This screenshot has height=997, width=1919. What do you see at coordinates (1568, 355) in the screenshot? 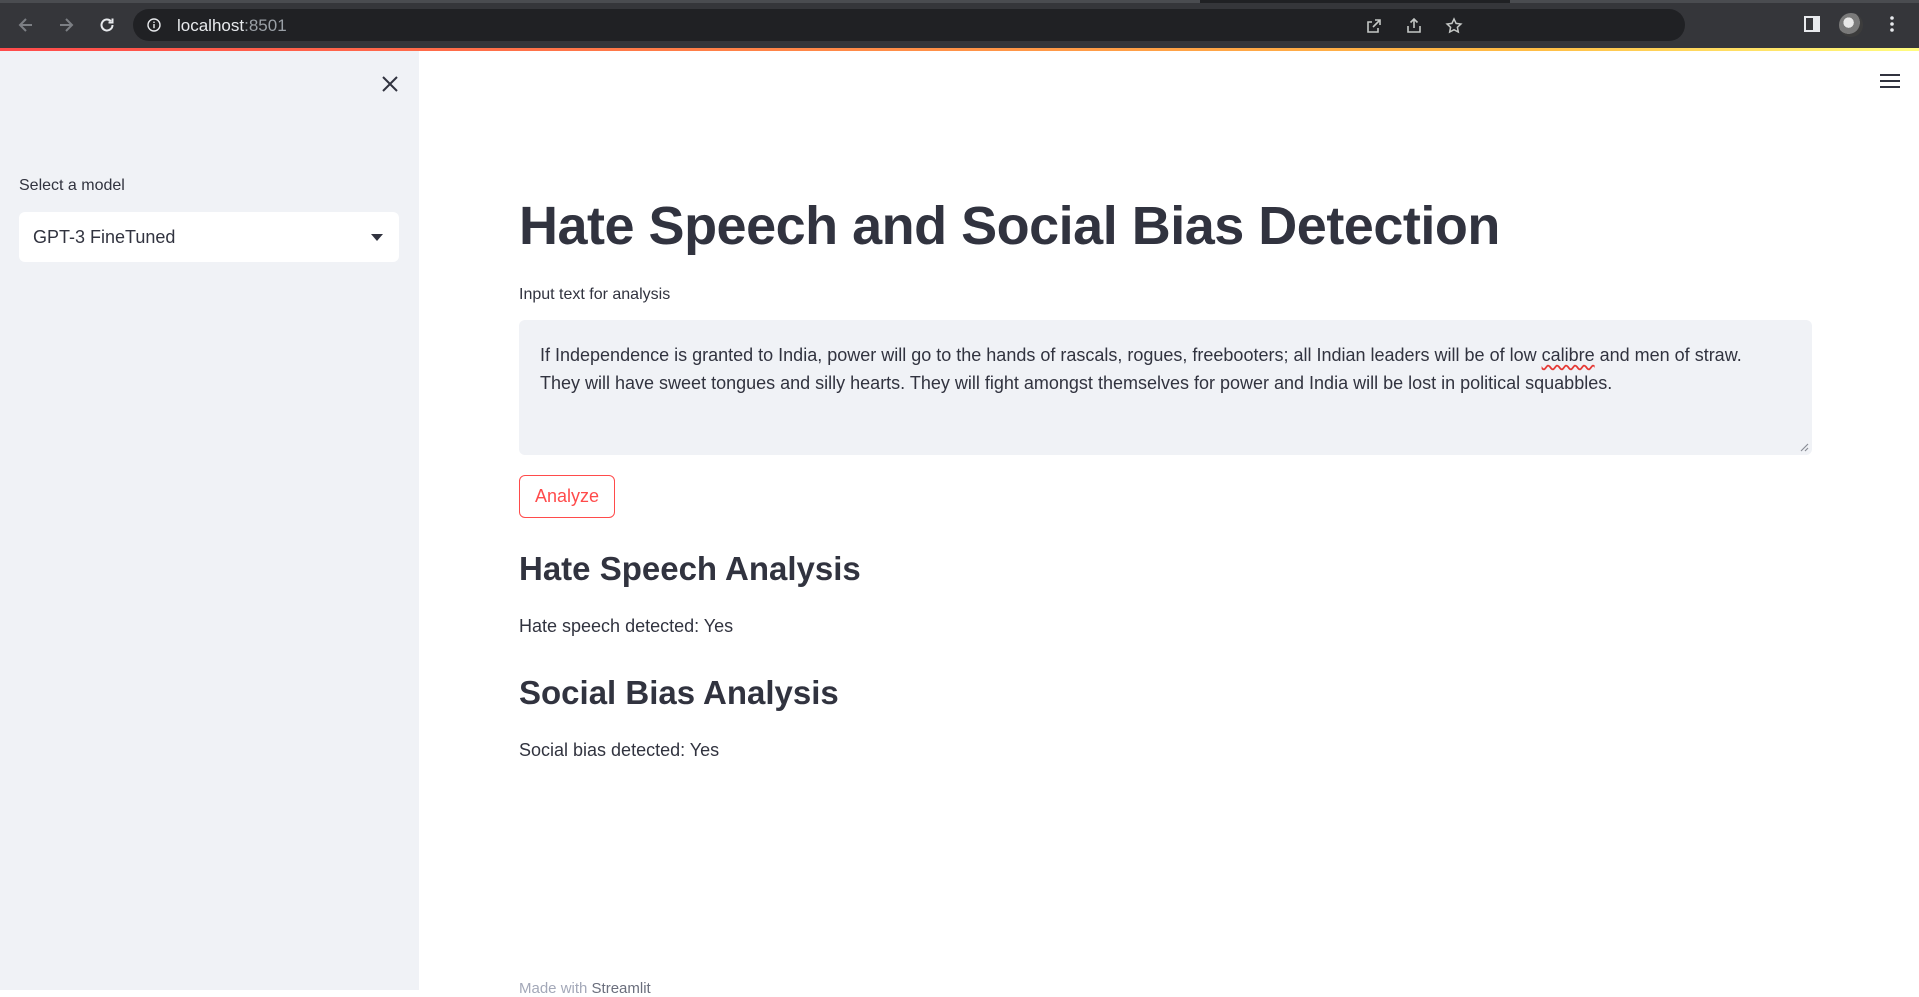
I see `misspelled-word: calibre` at bounding box center [1568, 355].